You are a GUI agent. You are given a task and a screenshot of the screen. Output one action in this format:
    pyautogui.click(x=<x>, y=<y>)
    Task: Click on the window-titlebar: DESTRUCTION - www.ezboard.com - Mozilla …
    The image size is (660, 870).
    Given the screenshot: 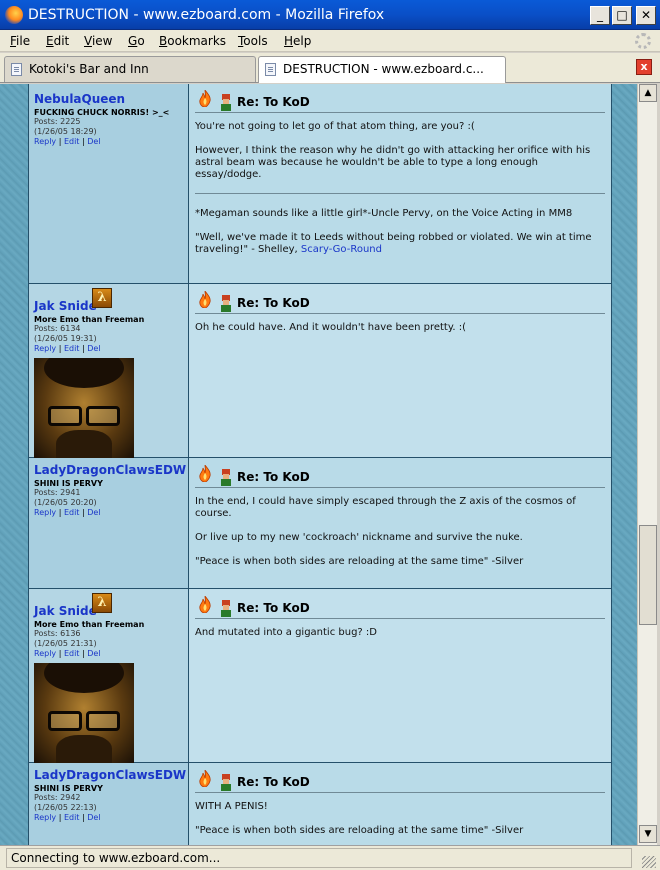 What is the action you would take?
    pyautogui.click(x=330, y=15)
    